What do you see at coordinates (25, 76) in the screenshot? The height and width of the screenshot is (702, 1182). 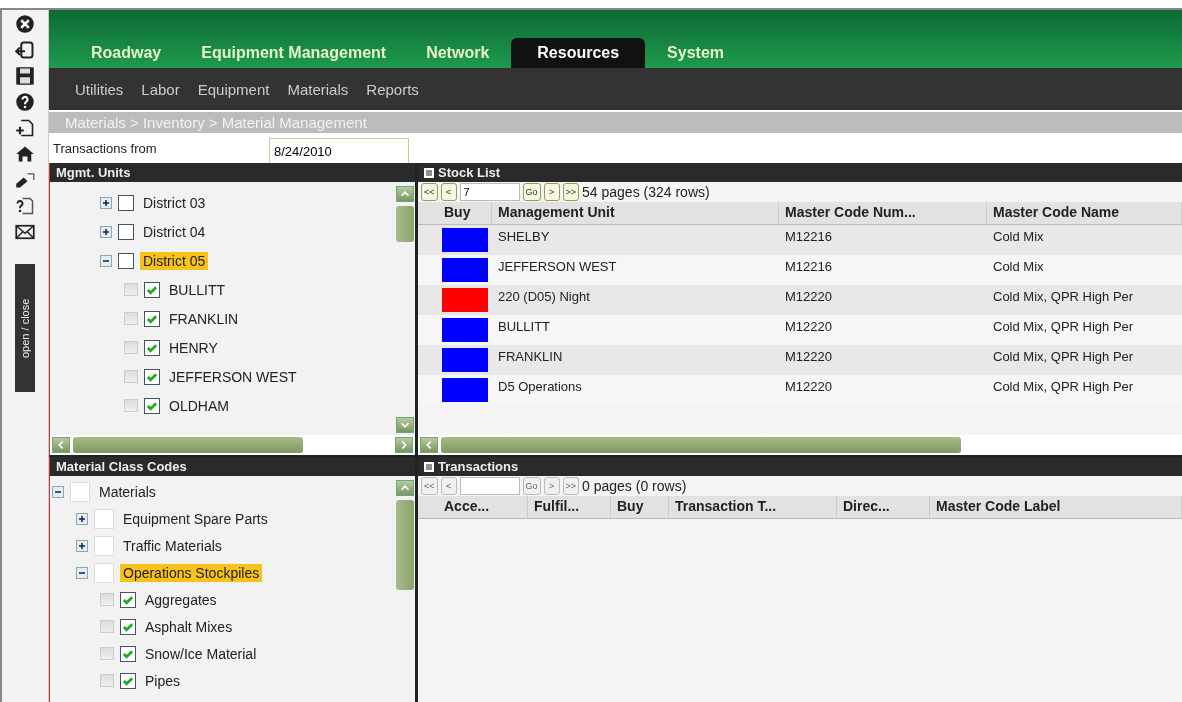 I see `save-icon` at bounding box center [25, 76].